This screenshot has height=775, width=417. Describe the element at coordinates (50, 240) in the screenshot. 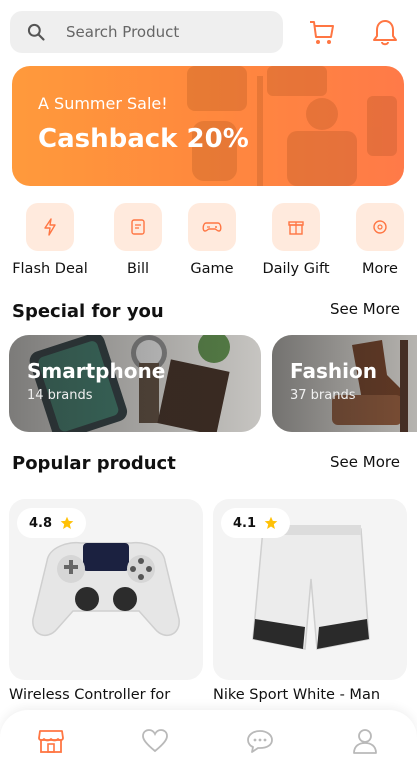

I see `category-flash-deal: Flash Deal` at that location.